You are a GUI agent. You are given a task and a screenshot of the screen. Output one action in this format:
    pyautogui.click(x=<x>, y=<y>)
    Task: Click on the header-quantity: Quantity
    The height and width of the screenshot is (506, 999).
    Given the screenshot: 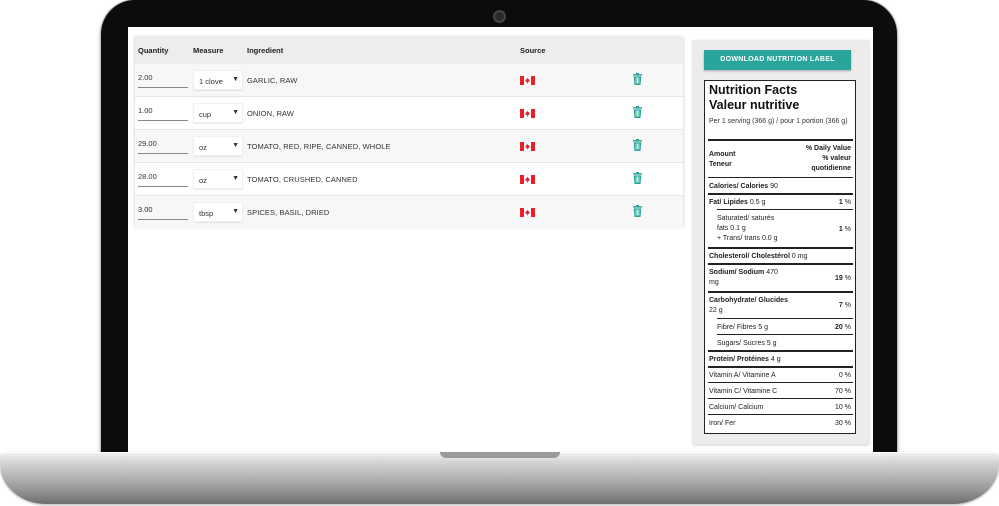 What is the action you would take?
    pyautogui.click(x=153, y=50)
    